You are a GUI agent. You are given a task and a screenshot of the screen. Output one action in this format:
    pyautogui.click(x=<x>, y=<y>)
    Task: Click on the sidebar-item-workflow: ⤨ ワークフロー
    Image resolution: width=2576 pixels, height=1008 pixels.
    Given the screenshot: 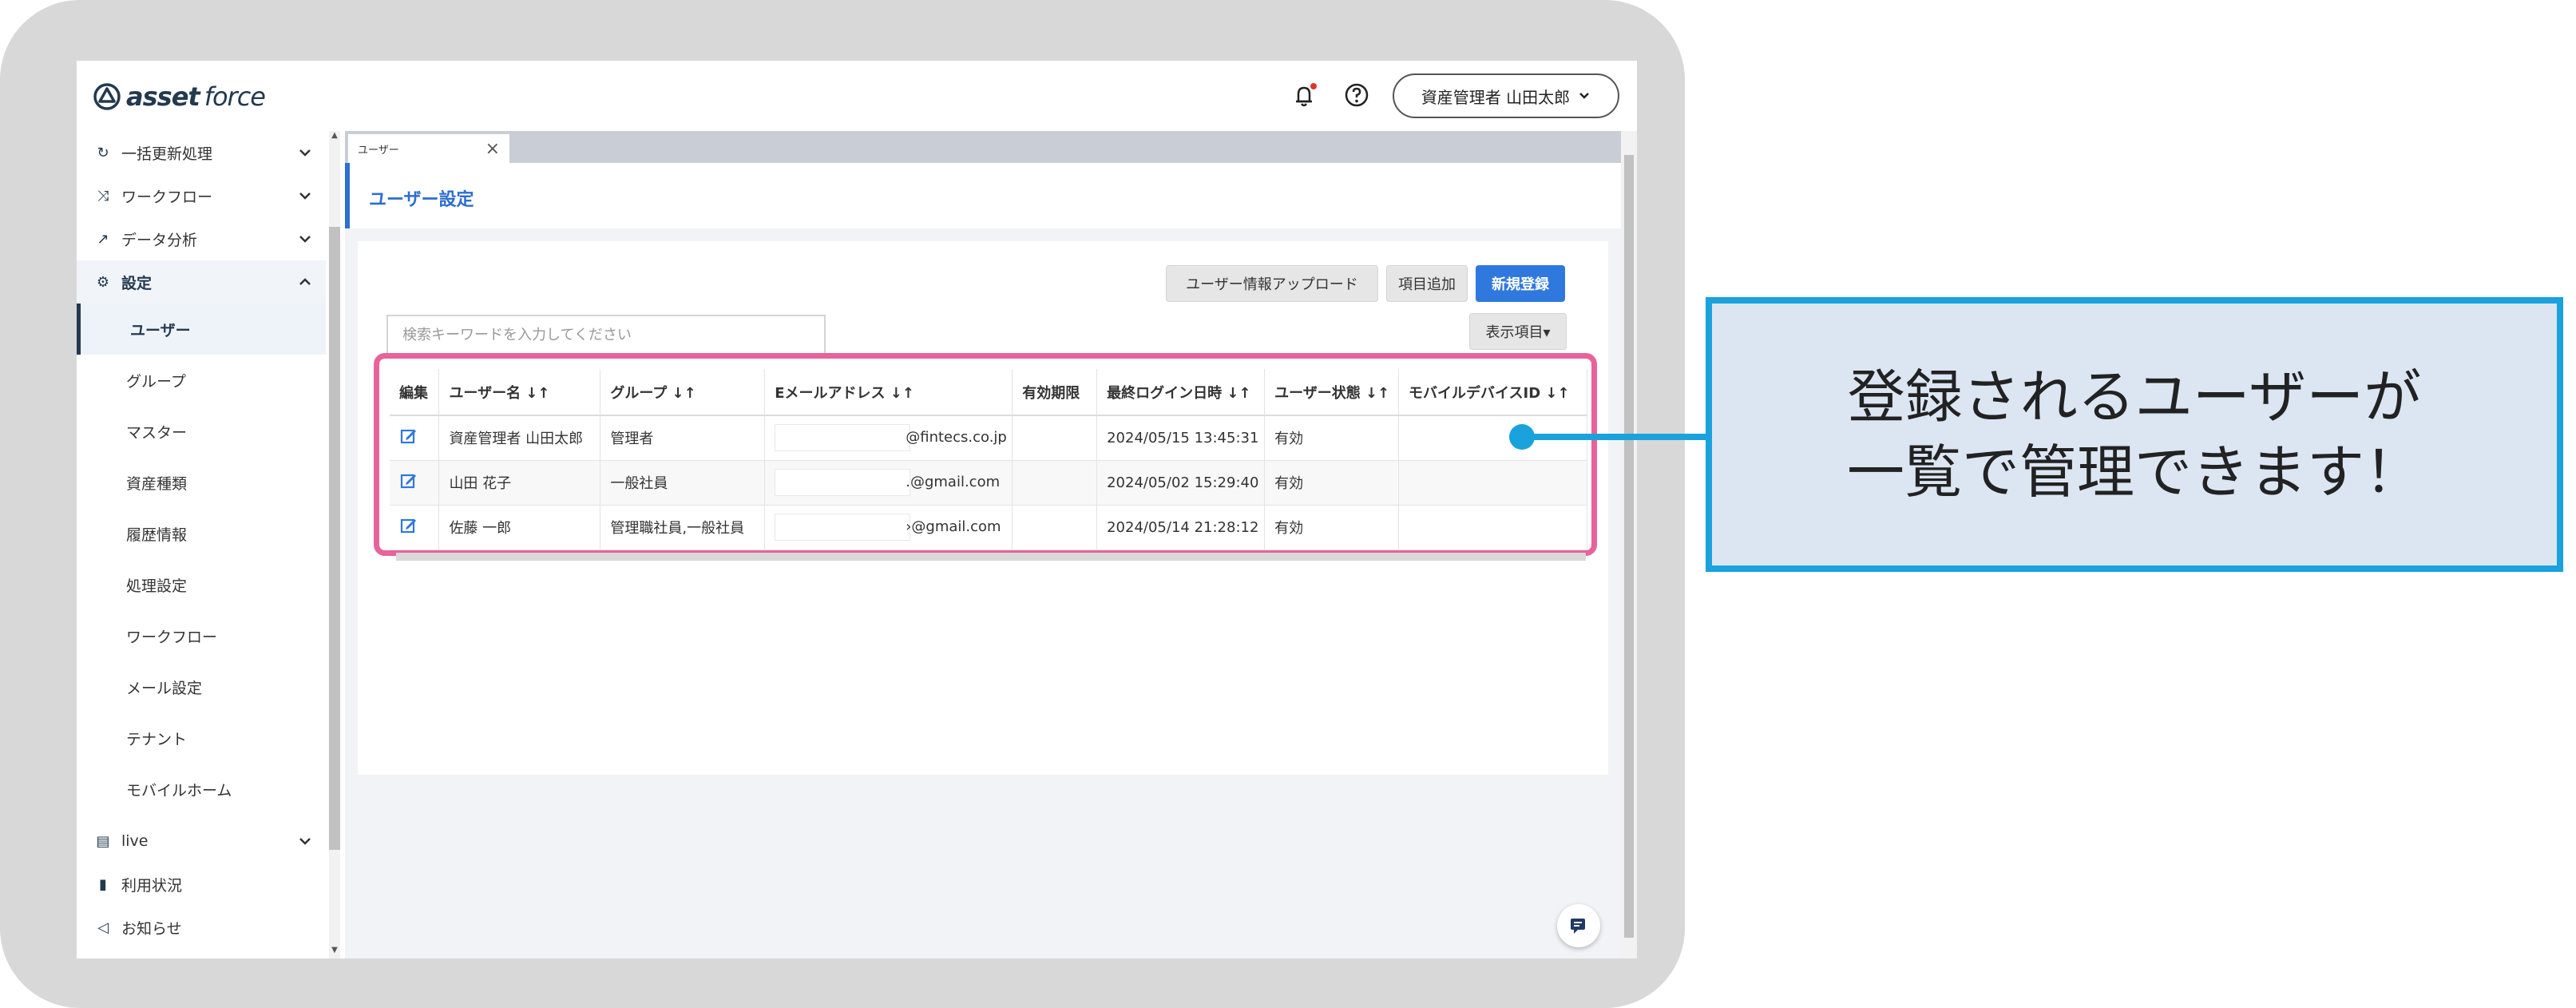 What is the action you would take?
    pyautogui.click(x=201, y=195)
    